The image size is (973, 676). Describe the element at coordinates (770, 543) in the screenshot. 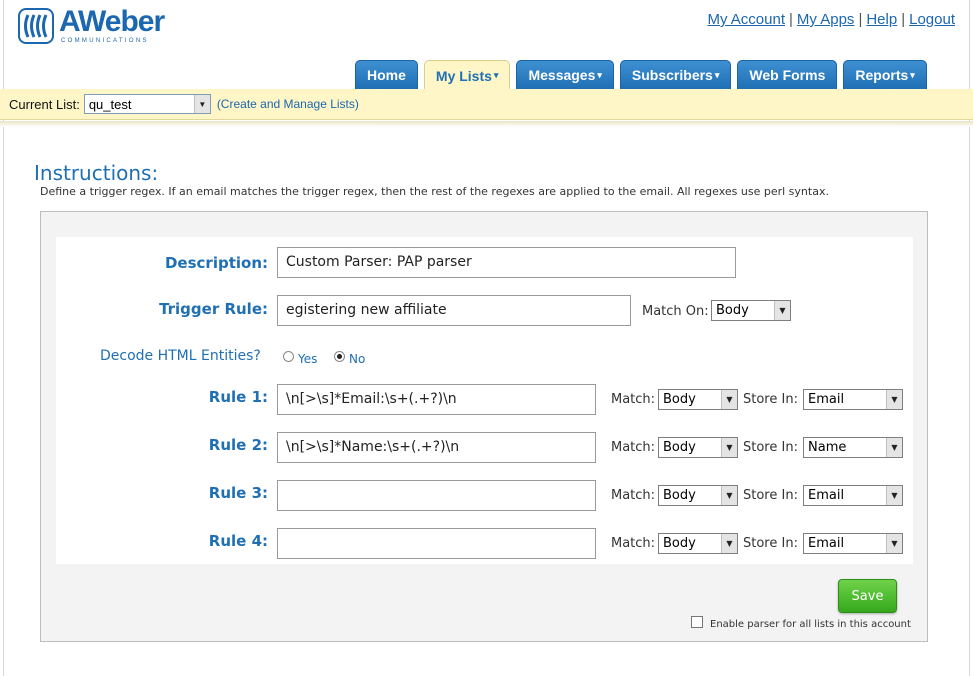

I see `rule-4-store-label: Store In:` at that location.